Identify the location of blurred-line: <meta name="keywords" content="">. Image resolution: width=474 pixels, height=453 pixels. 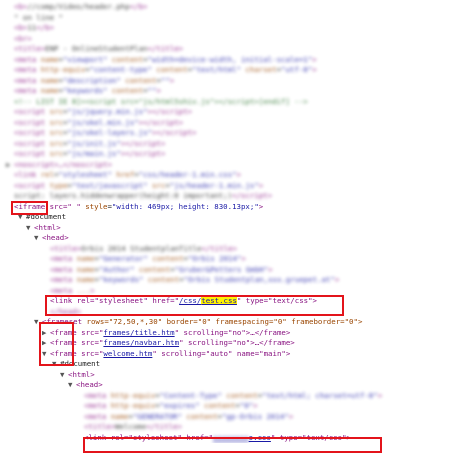
(87, 90).